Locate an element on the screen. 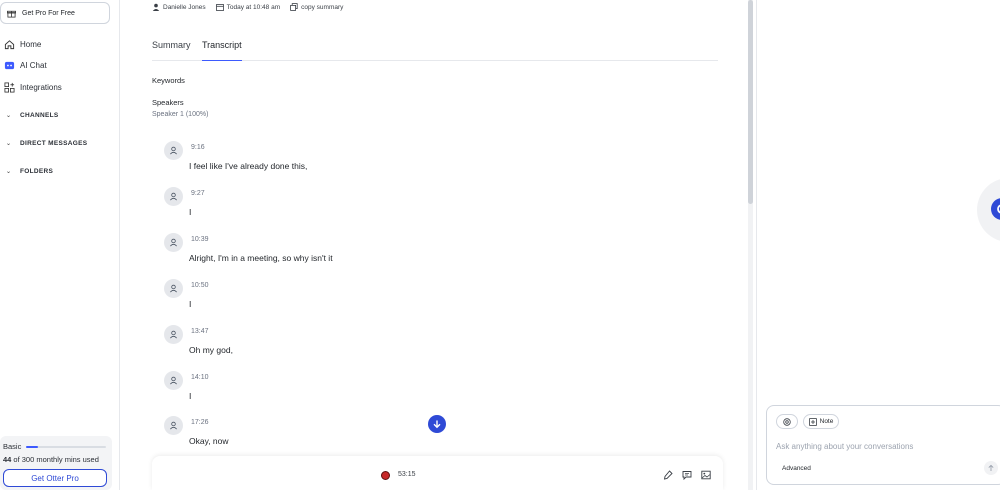 The image size is (1000, 490). transcript-entry: 17:26 Okay, now is located at coordinates (389, 436).